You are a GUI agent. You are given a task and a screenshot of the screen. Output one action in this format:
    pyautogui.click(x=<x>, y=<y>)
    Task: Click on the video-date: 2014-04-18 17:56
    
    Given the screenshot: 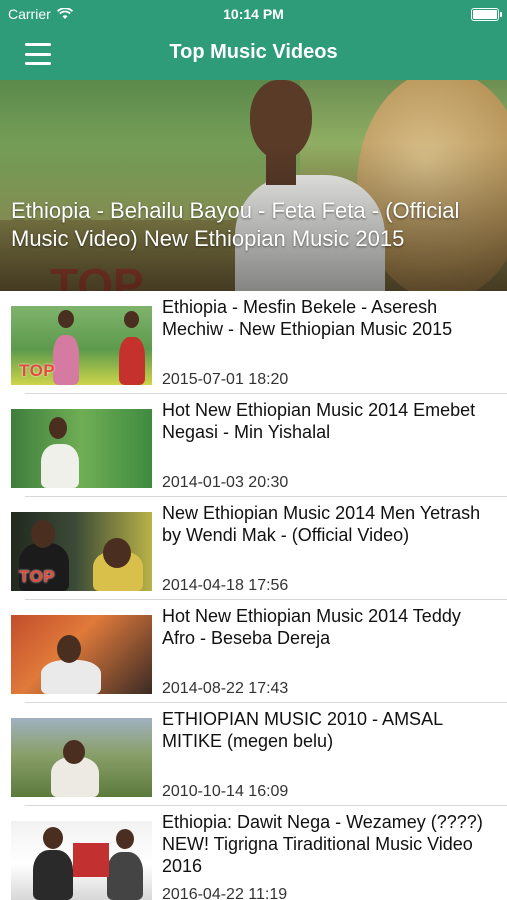 What is the action you would take?
    pyautogui.click(x=225, y=585)
    